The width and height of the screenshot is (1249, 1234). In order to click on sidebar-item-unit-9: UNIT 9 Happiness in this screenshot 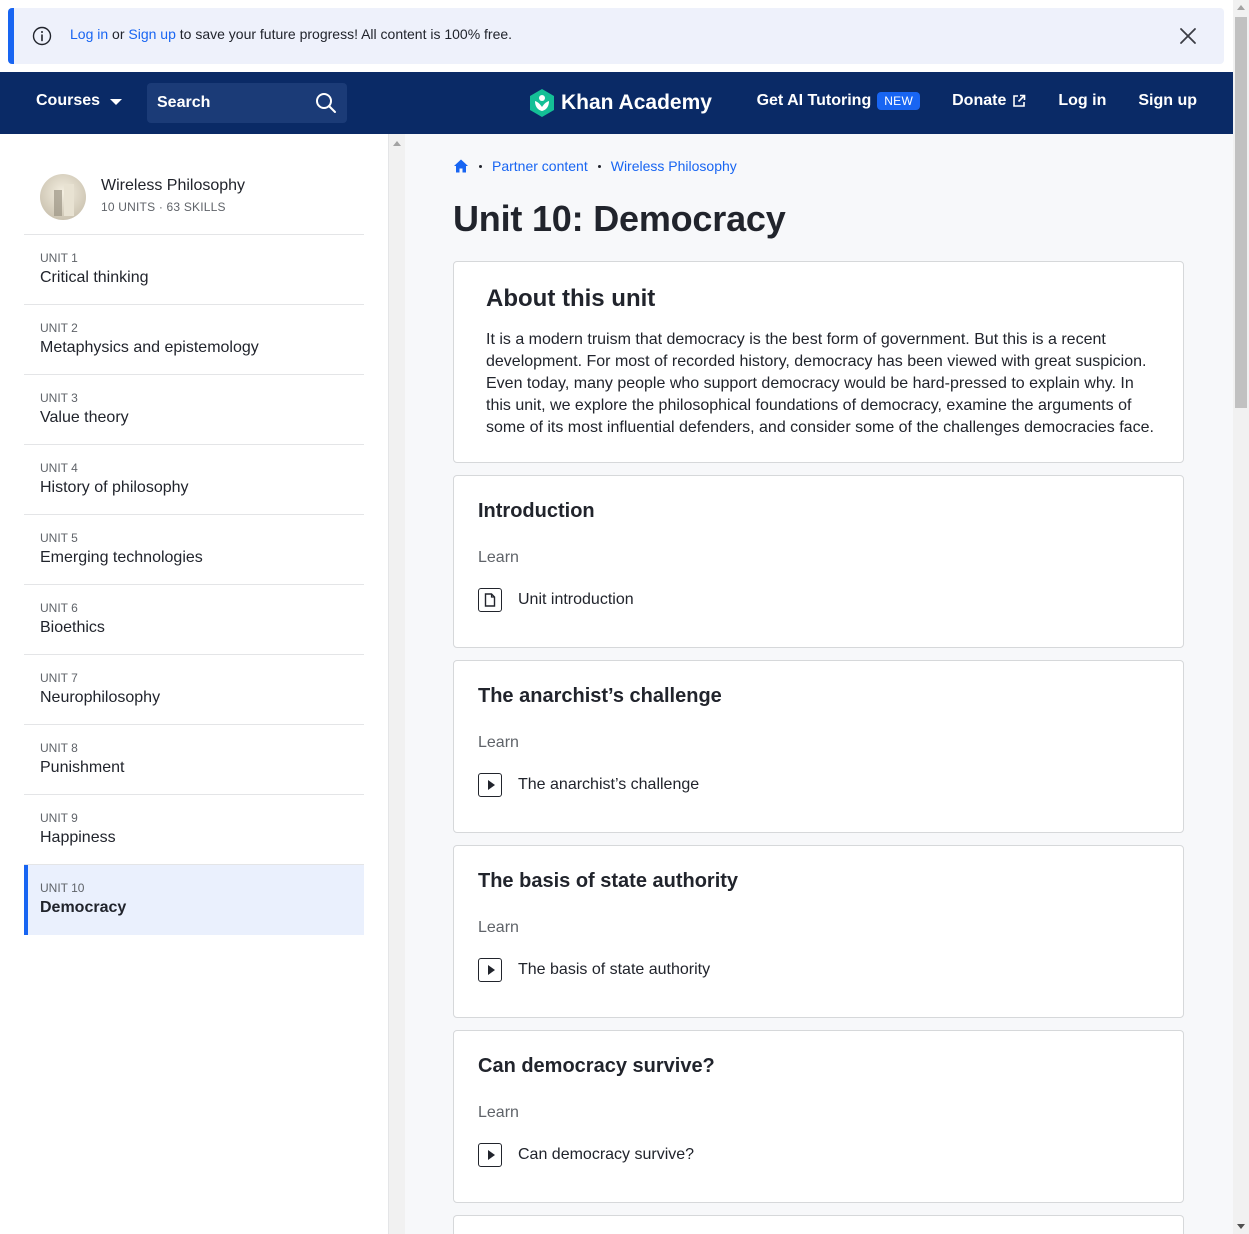, I will do `click(194, 830)`.